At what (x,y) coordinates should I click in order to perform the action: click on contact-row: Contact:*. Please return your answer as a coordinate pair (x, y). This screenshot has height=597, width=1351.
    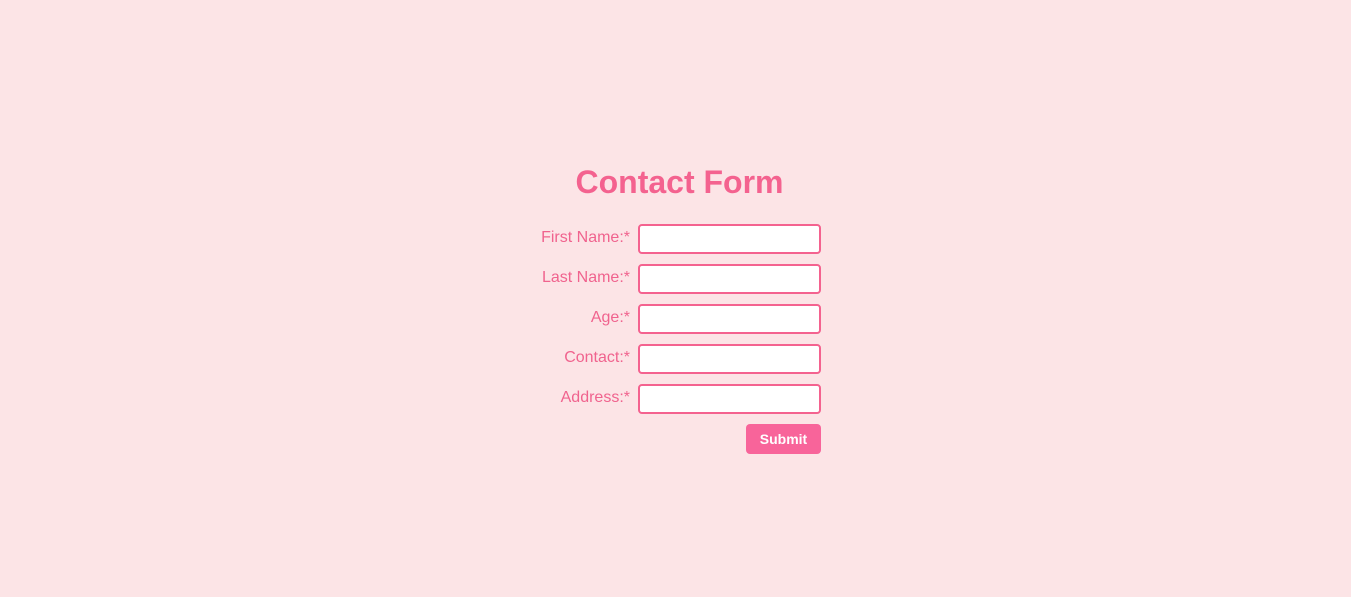
    Looking at the image, I should click on (646, 359).